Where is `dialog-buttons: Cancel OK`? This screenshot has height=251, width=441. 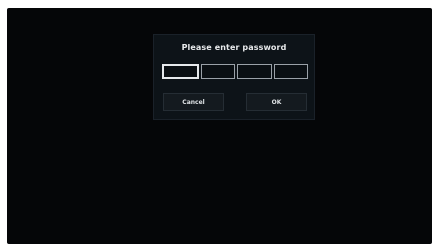 dialog-buttons: Cancel OK is located at coordinates (235, 102).